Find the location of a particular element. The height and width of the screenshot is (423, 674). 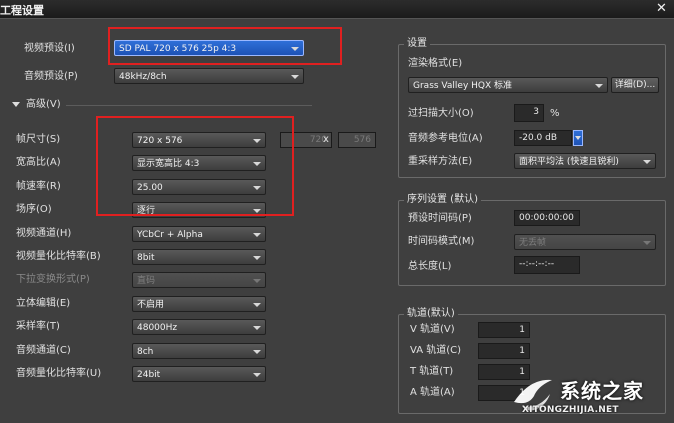

advanced-row-label: 宽高比(A) is located at coordinates (38, 162).